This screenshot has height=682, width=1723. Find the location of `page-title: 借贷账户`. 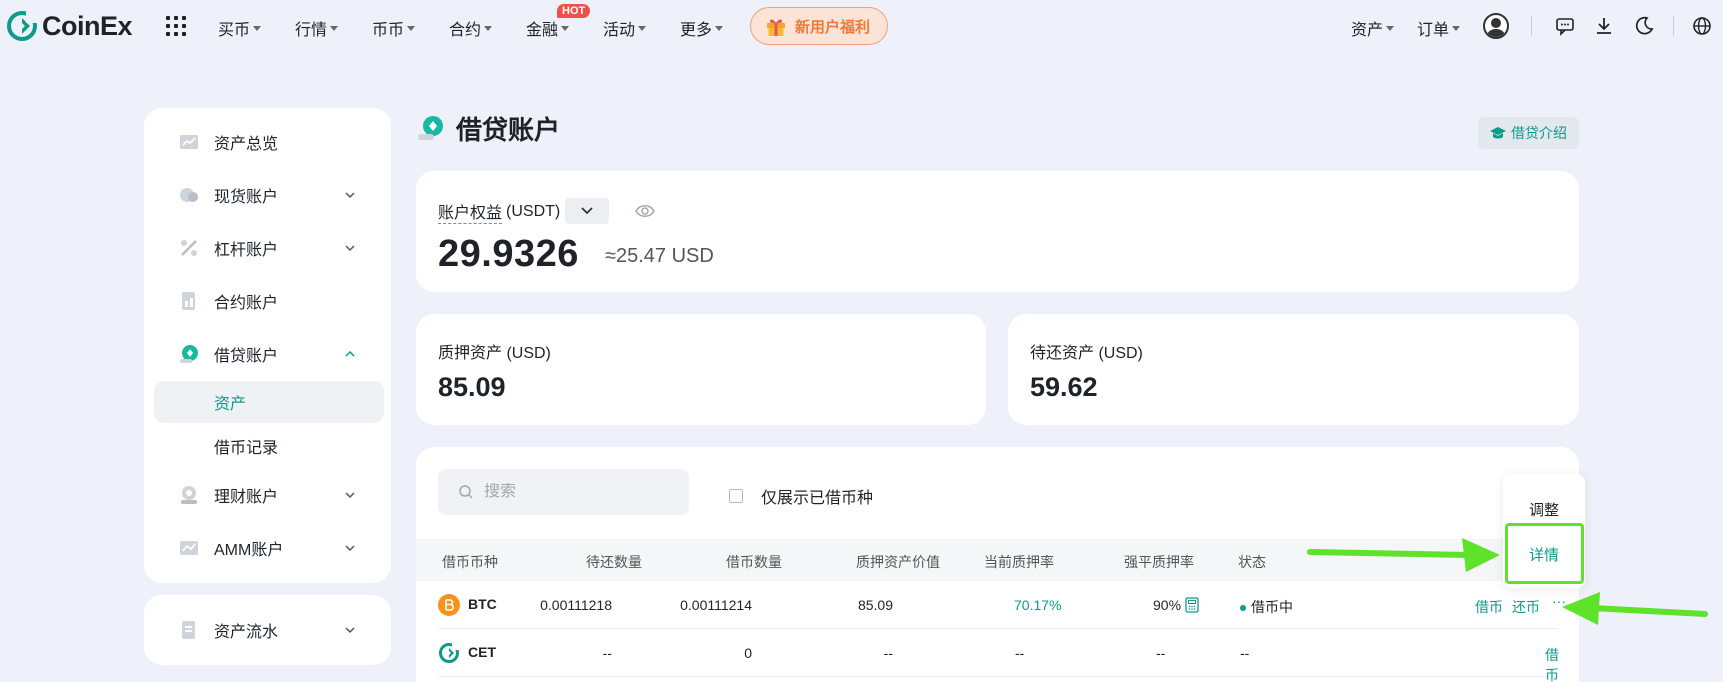

page-title: 借贷账户 is located at coordinates (508, 130).